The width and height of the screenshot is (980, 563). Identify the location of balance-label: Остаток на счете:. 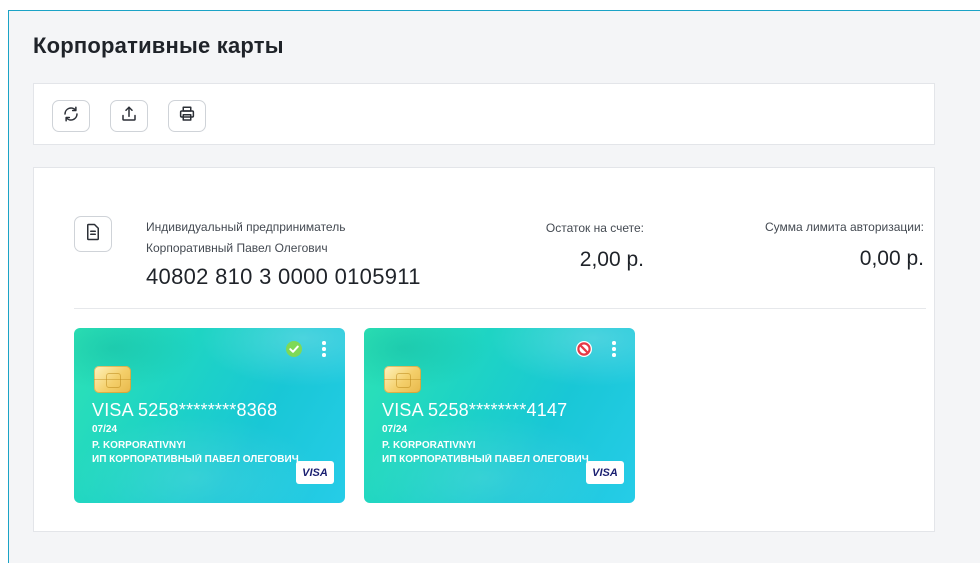
(594, 228).